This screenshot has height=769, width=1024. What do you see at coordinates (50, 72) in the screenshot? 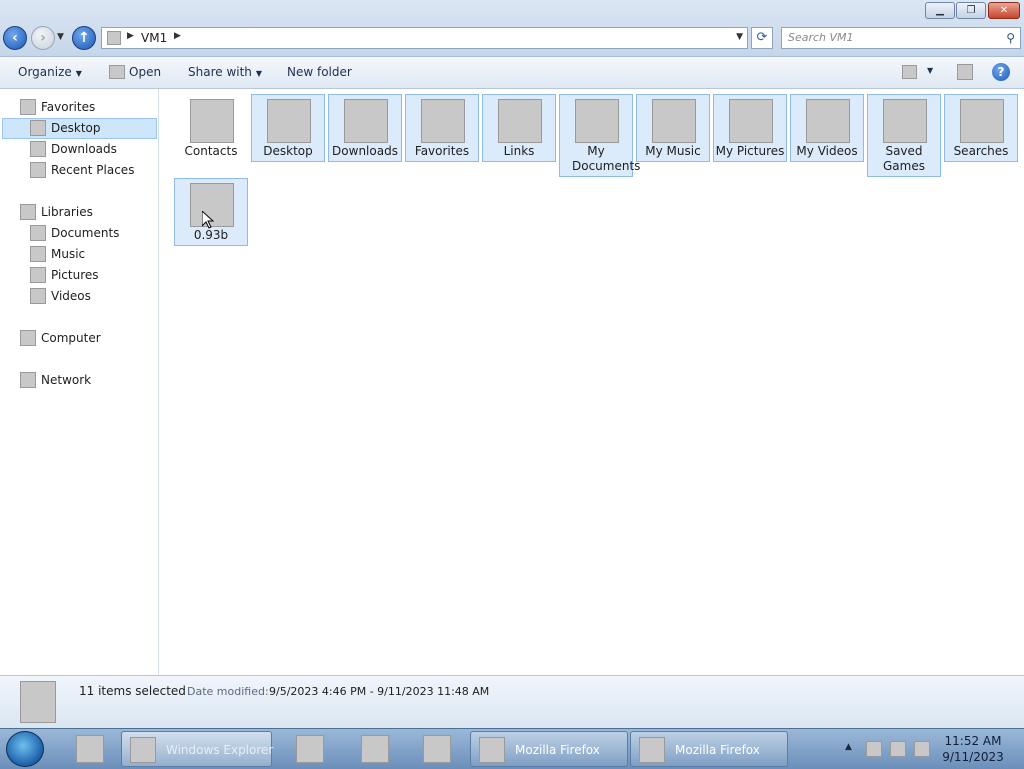
I see `organize-button: Organize ▼` at bounding box center [50, 72].